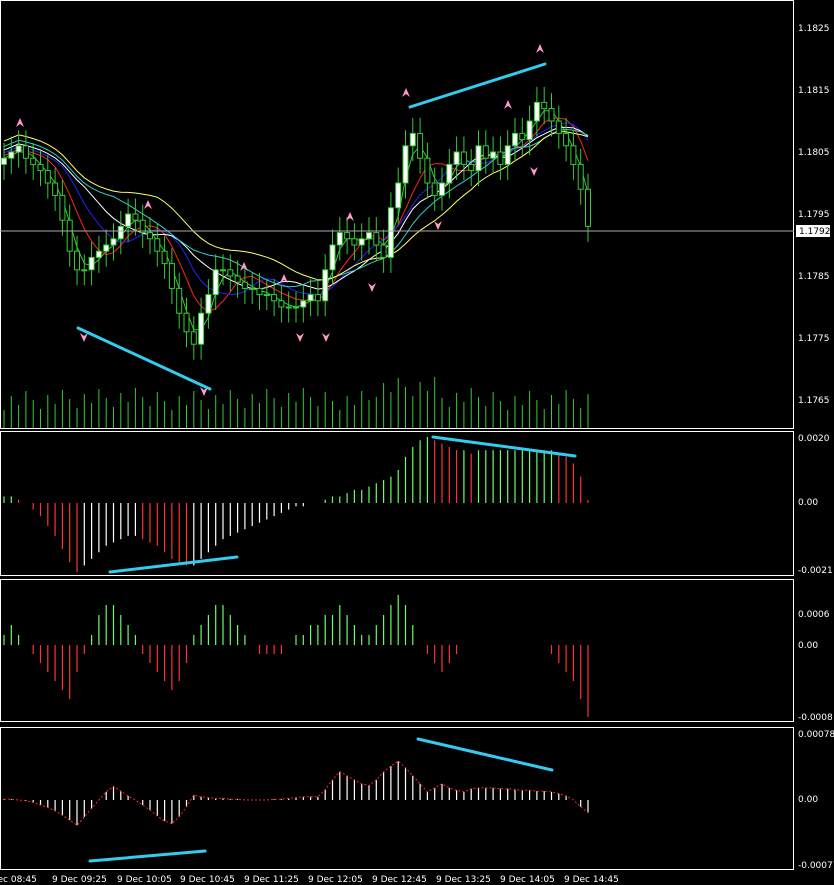 This screenshot has width=834, height=885. Describe the element at coordinates (144, 880) in the screenshot. I see `time-label: 9 Dec 10:05` at that location.